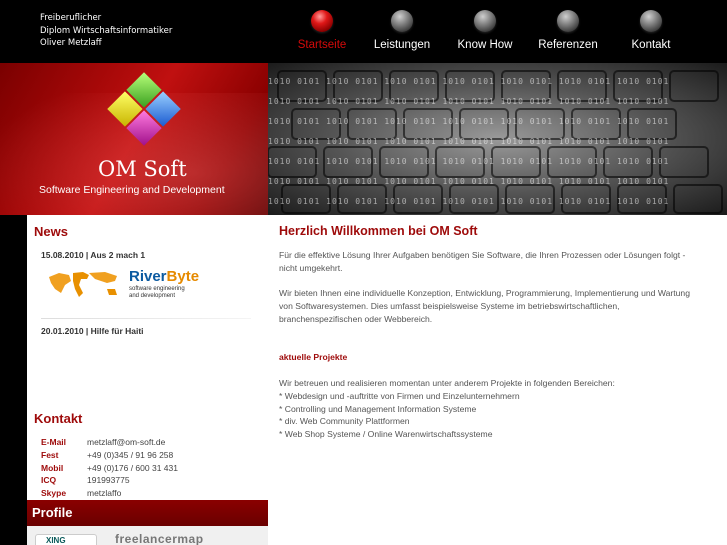 Image resolution: width=727 pixels, height=545 pixels. I want to click on freelancermap-profile-link: freelancermap, so click(159, 538).